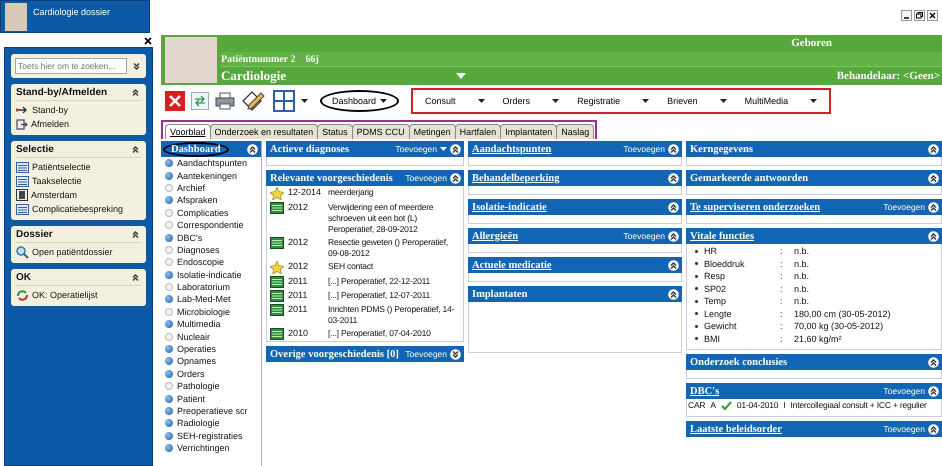 The width and height of the screenshot is (942, 466). I want to click on dashboard-item: Pathologie, so click(198, 386).